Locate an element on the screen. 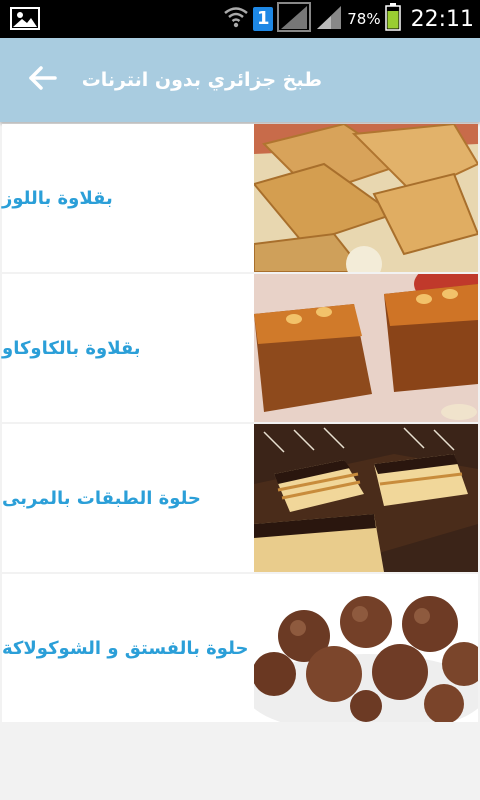  recipe-title-text: حلوة الطبقات بالمربى is located at coordinates (101, 498).